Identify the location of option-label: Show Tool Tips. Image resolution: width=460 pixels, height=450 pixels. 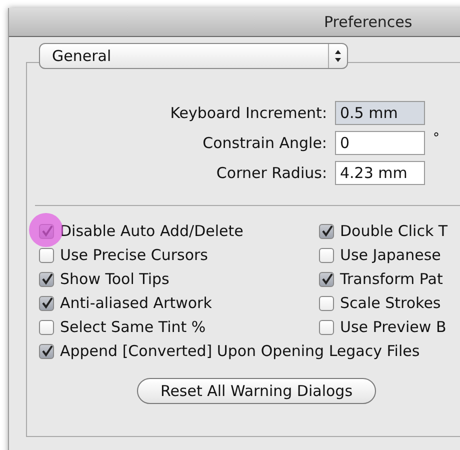
(115, 279).